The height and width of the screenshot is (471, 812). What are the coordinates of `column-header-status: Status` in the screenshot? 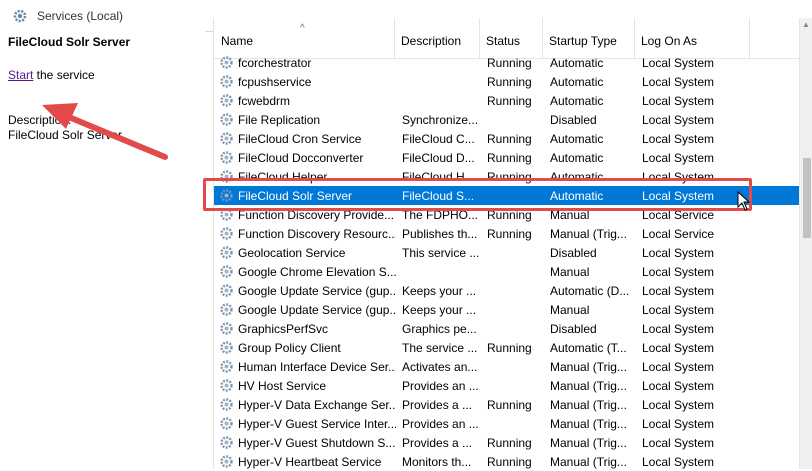 It's located at (511, 38).